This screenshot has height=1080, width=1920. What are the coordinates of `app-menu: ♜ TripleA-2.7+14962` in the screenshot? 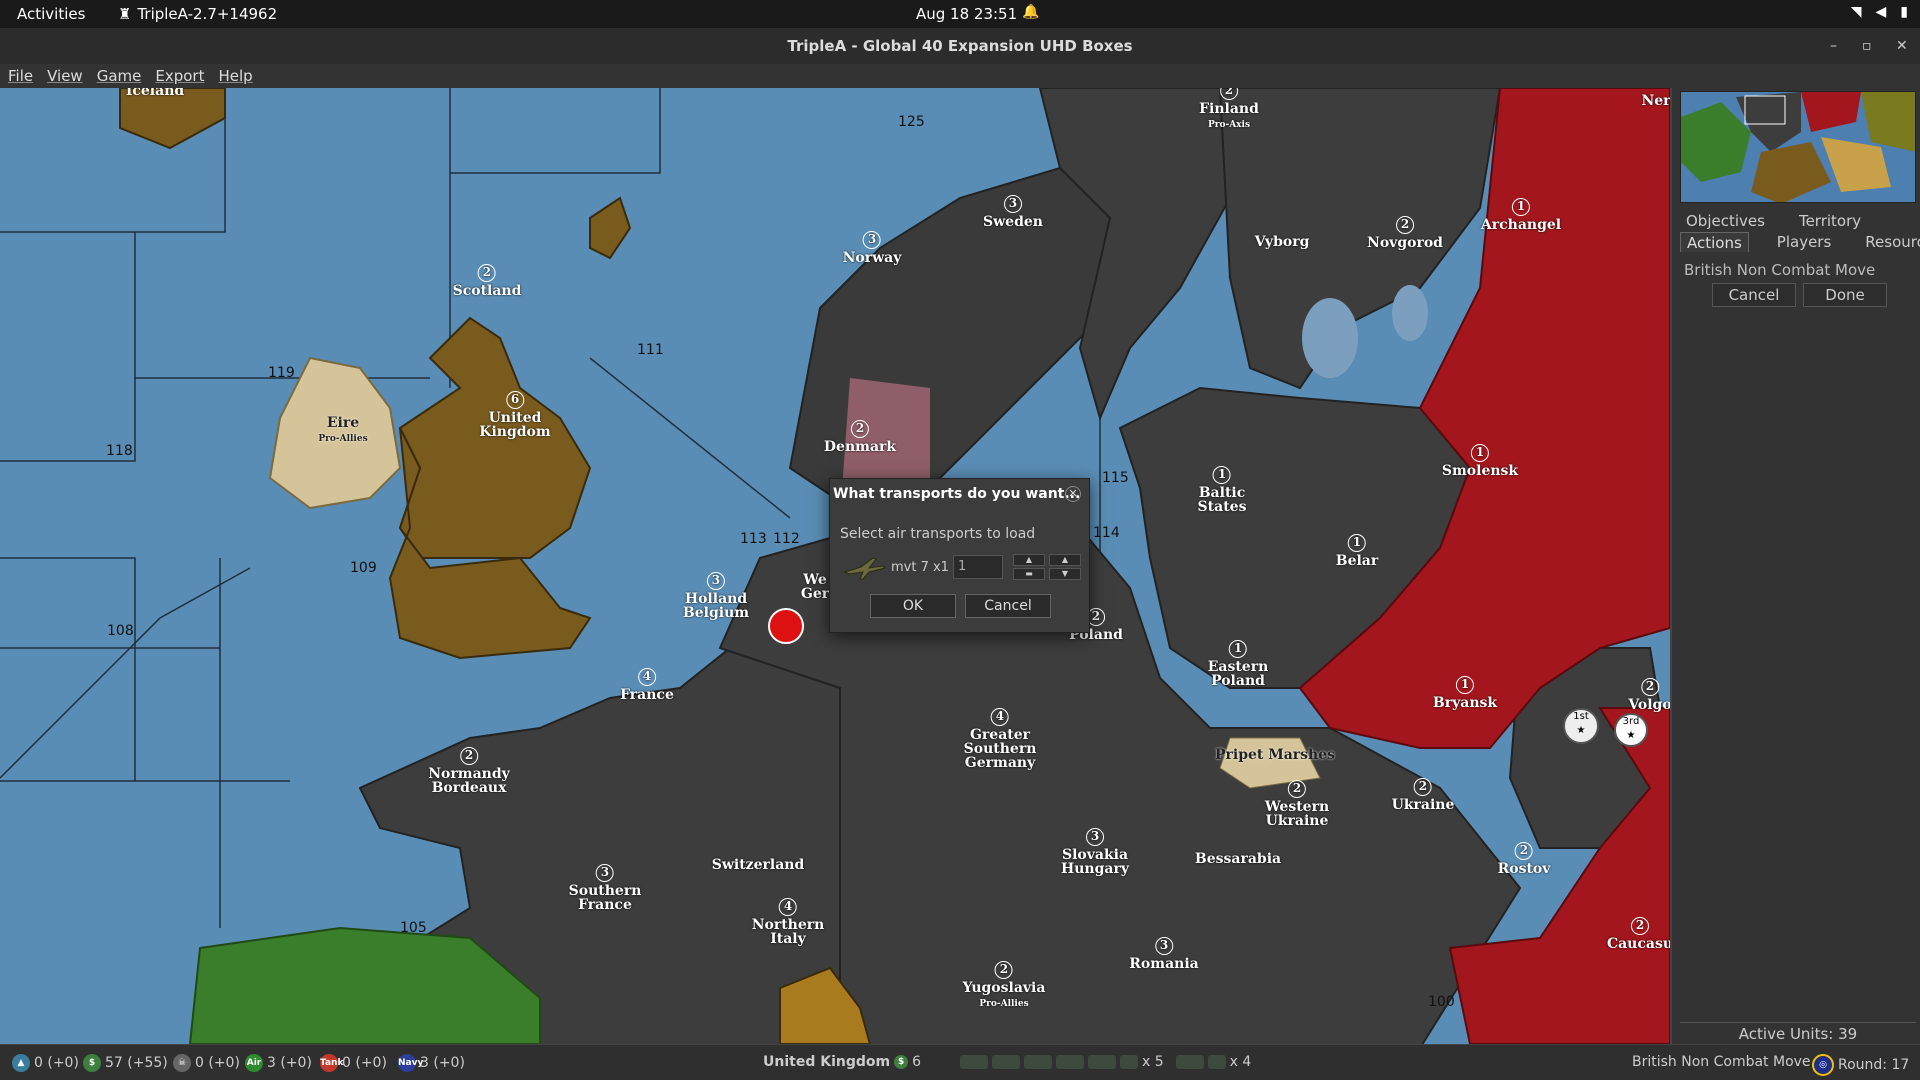 It's located at (197, 14).